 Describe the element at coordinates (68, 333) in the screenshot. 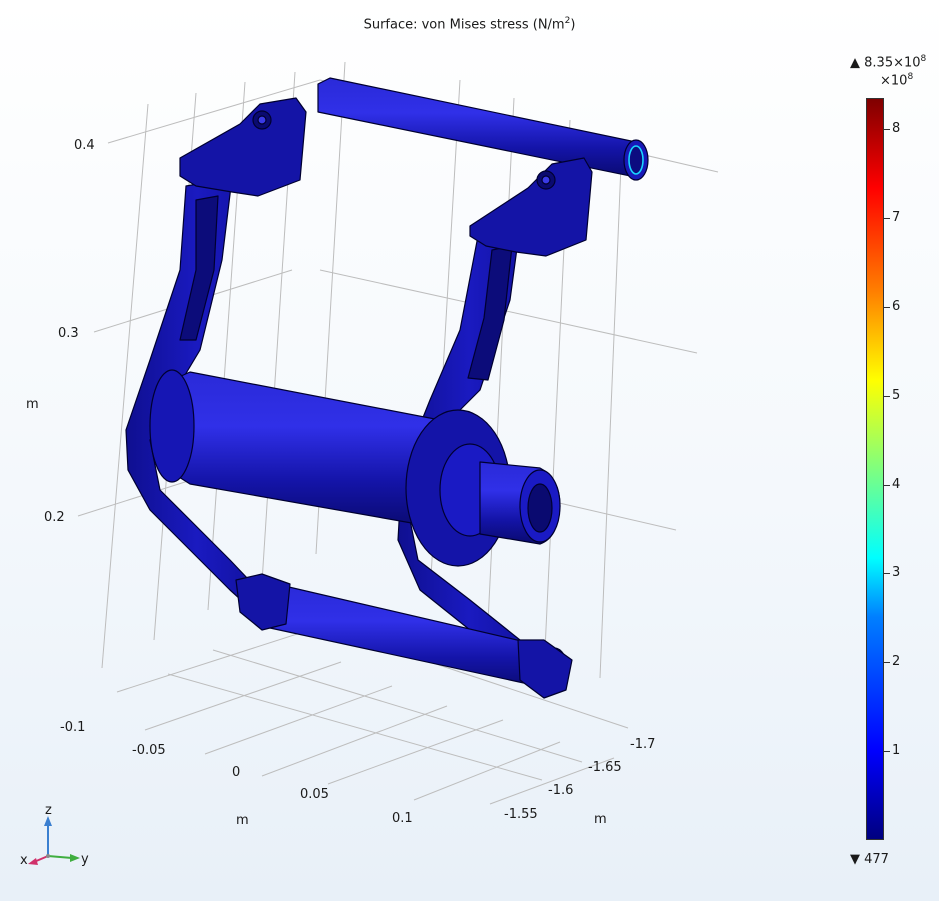

I see `z-tick-1: 0.3` at that location.